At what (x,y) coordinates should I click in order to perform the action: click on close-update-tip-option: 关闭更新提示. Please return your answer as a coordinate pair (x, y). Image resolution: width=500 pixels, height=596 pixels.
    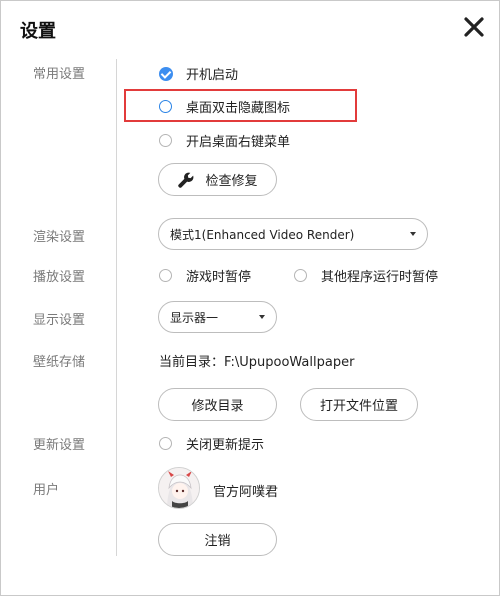
    Looking at the image, I should click on (211, 443).